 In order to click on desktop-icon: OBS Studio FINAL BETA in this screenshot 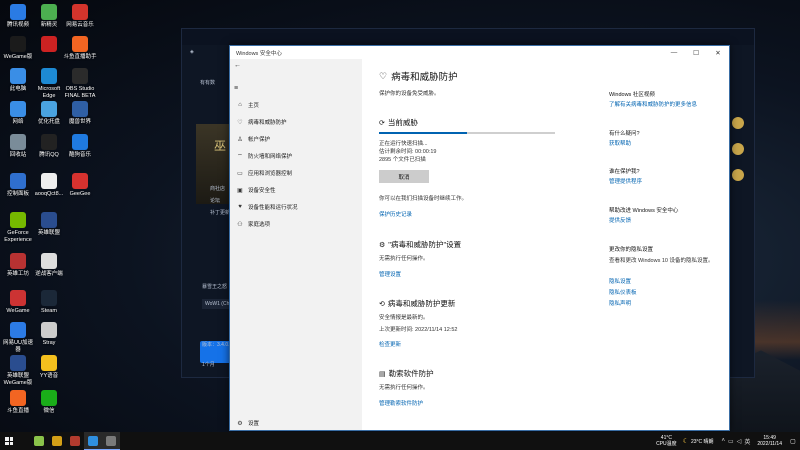, I will do `click(80, 83)`.